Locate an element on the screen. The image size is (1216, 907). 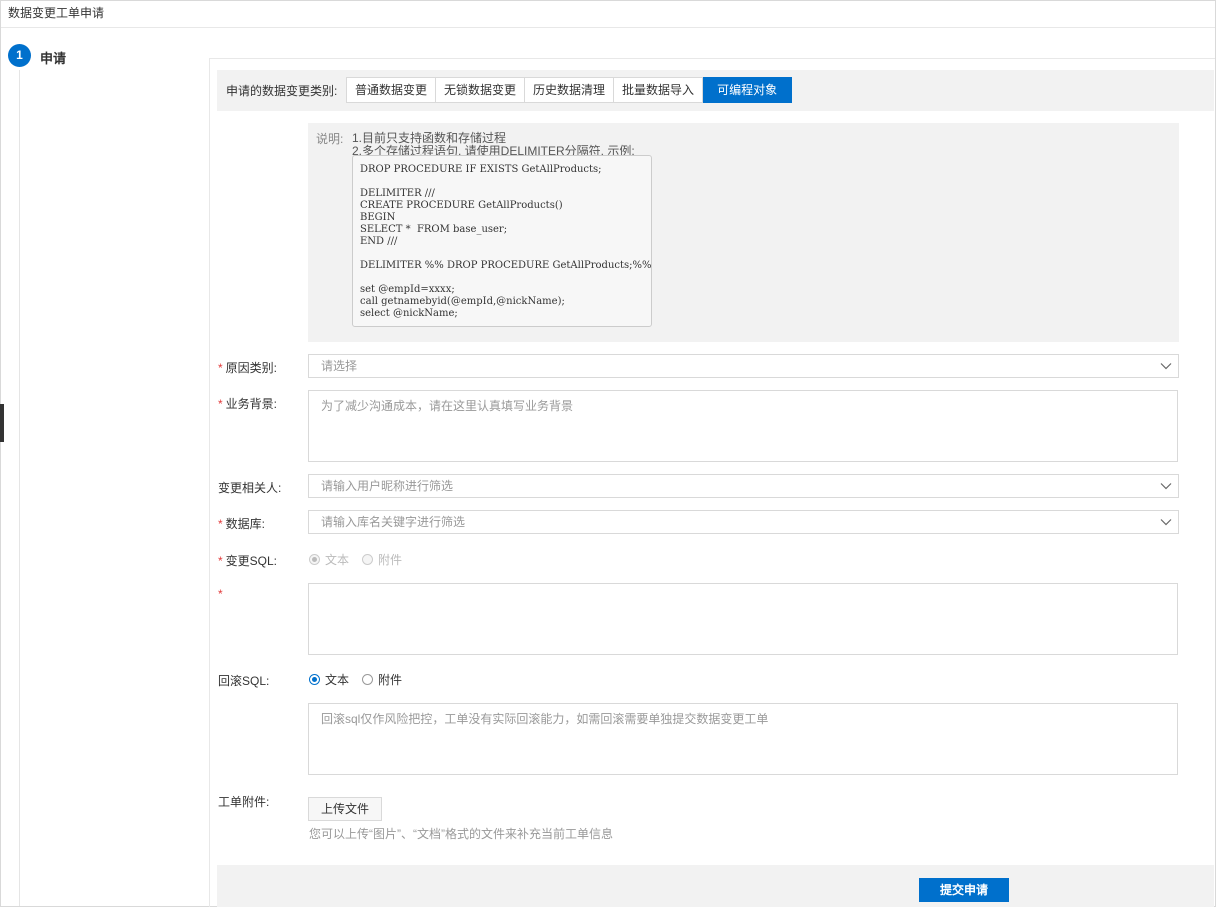
reason-select: 请选择 is located at coordinates (743, 366).